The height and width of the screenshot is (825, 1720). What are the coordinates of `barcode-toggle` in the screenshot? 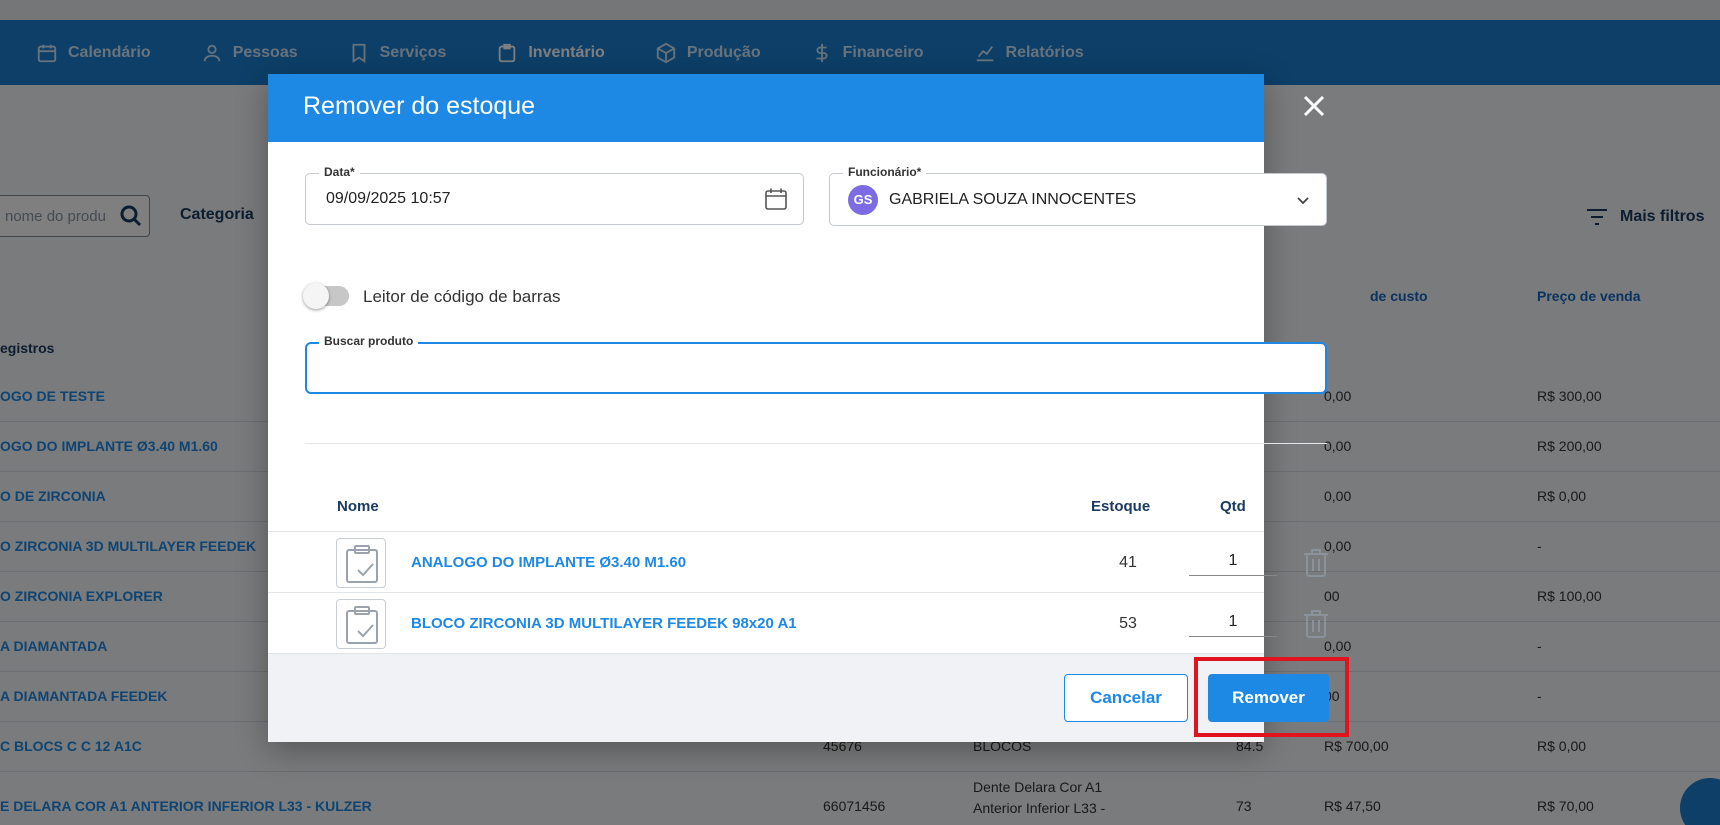 It's located at (326, 296).